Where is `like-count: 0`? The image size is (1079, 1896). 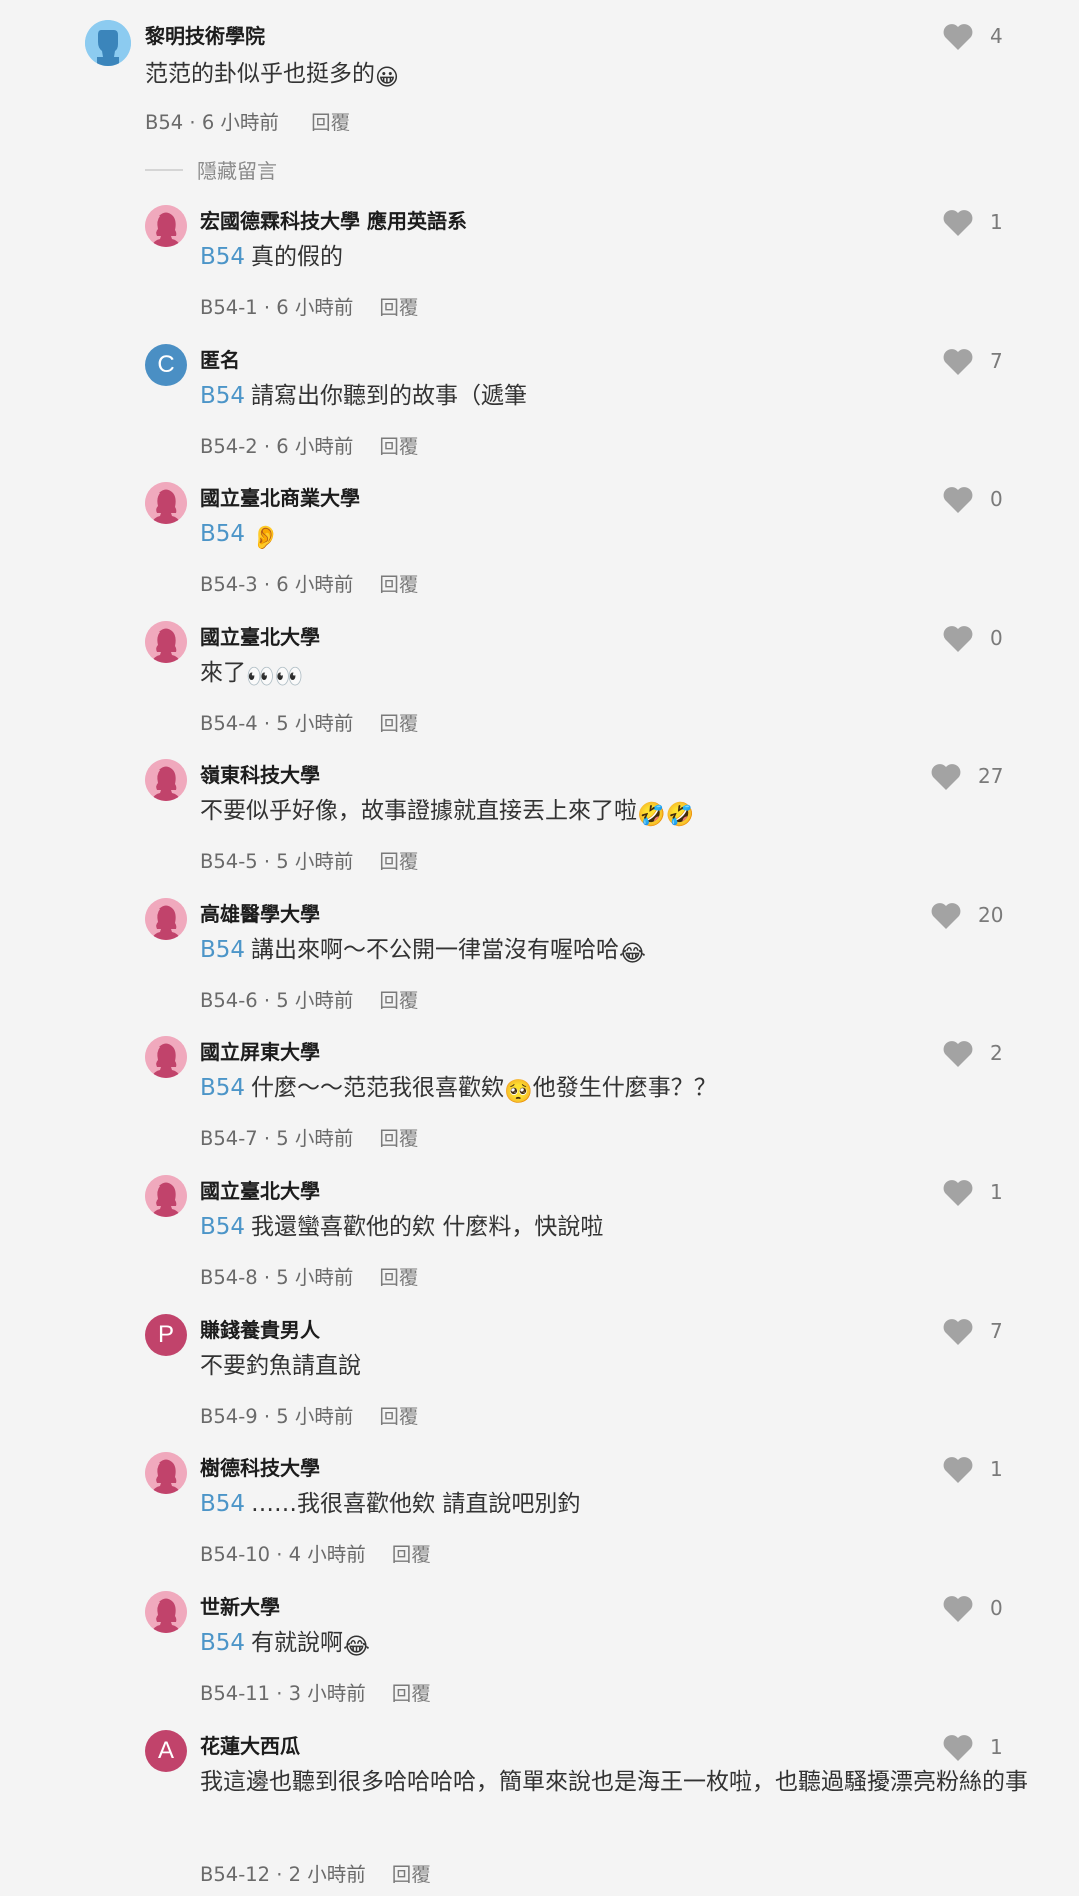 like-count: 0 is located at coordinates (996, 1608).